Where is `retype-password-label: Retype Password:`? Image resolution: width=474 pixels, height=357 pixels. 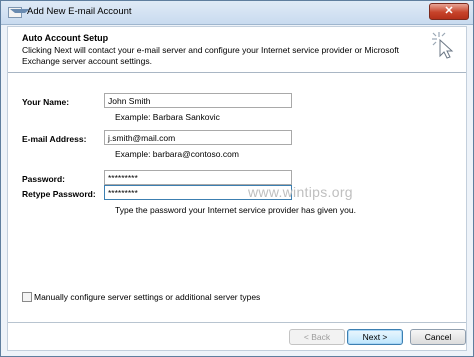 retype-password-label: Retype Password: is located at coordinates (59, 194).